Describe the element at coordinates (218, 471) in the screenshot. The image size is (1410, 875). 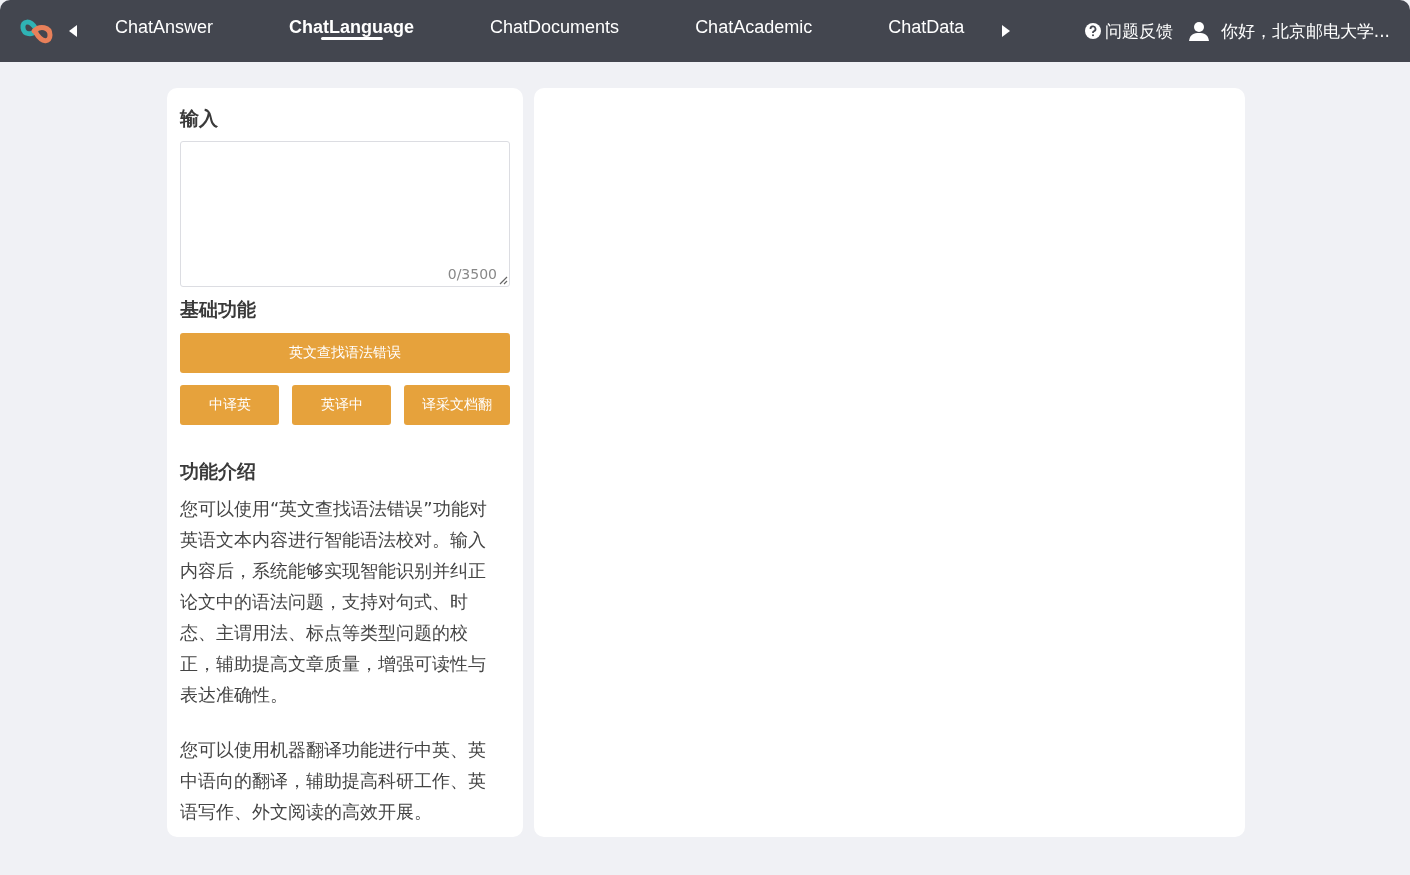
I see `intro-heading: 功能介绍` at that location.